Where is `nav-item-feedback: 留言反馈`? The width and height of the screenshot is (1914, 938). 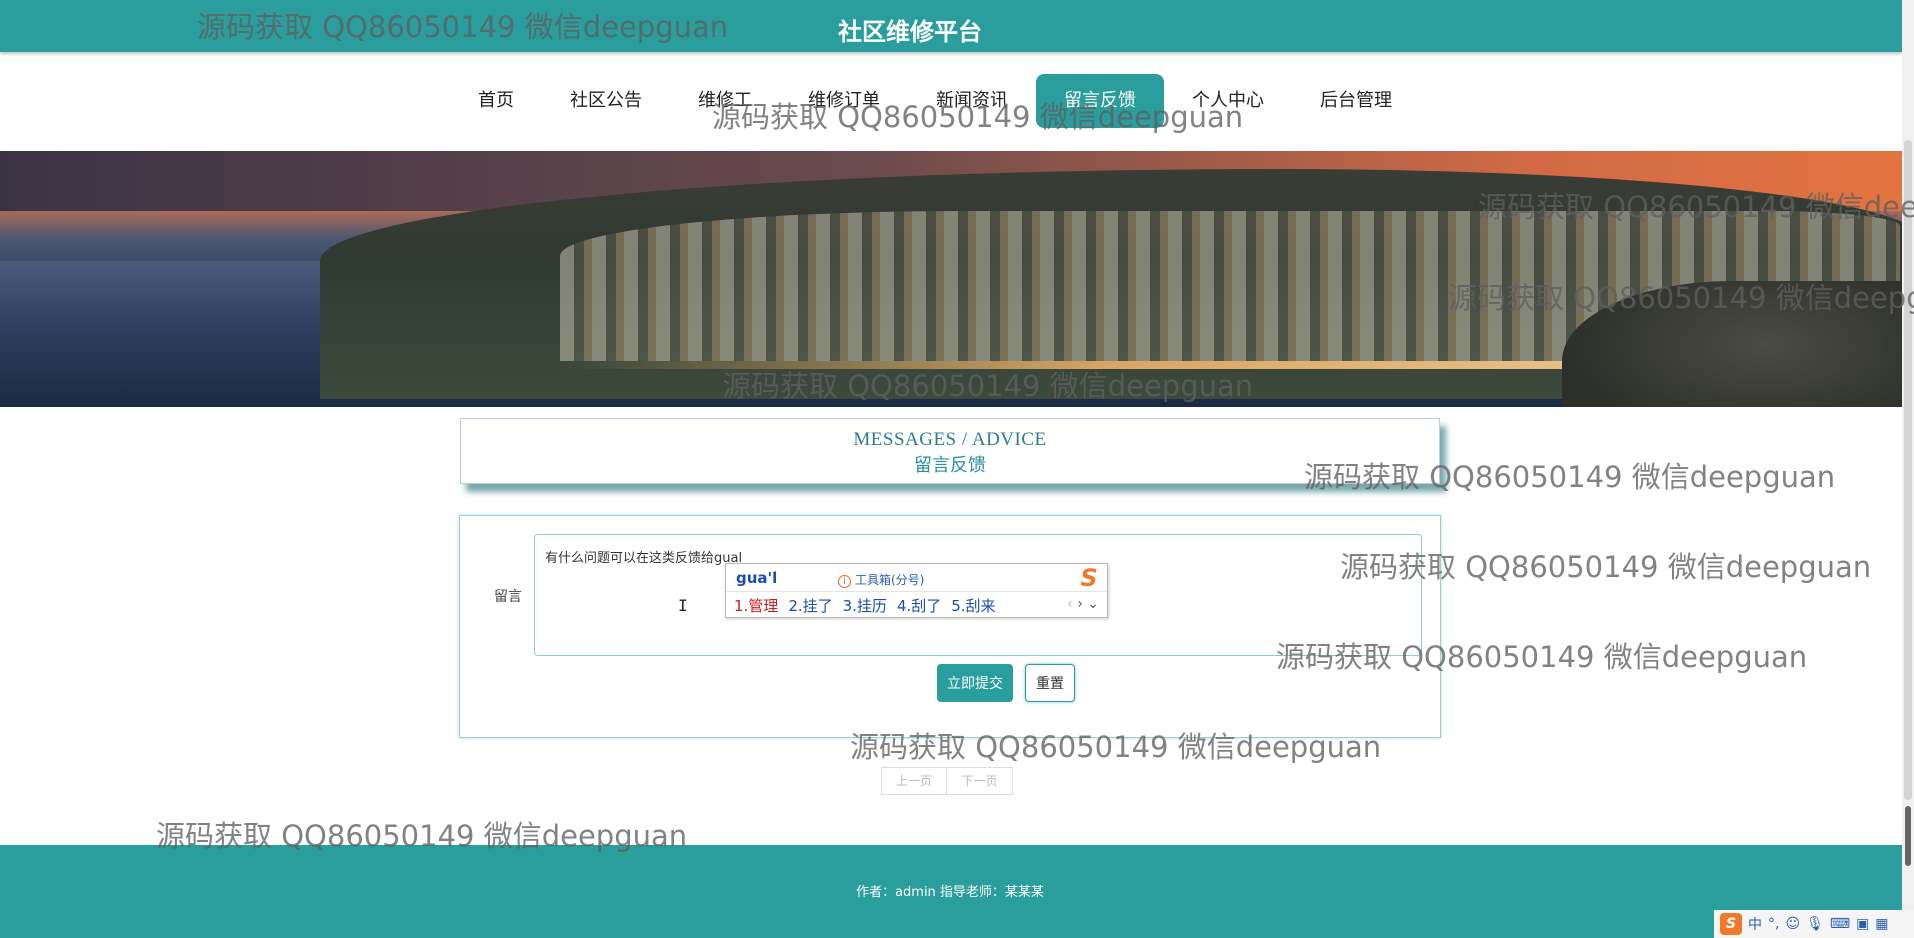
nav-item-feedback: 留言反馈 is located at coordinates (1100, 101).